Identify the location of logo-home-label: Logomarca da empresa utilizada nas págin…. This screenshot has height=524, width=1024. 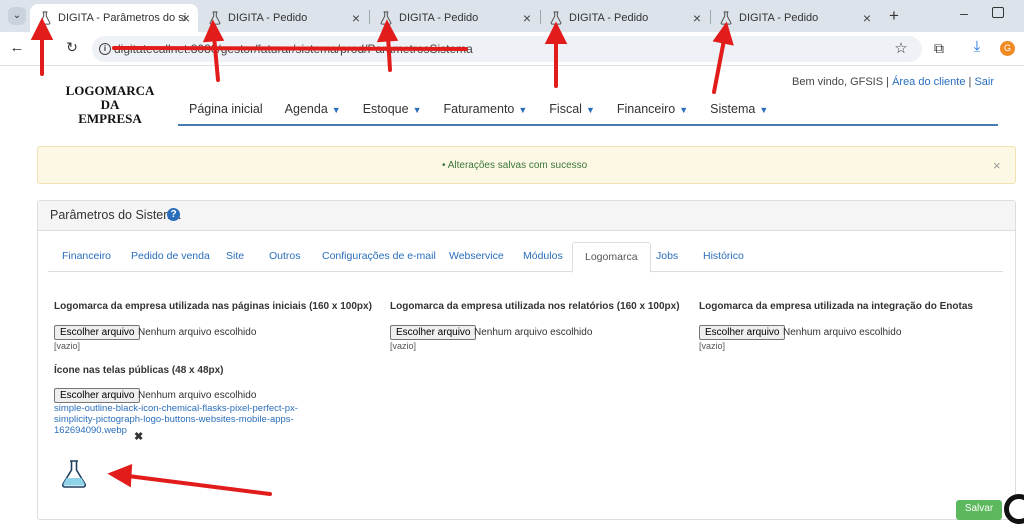
(213, 306).